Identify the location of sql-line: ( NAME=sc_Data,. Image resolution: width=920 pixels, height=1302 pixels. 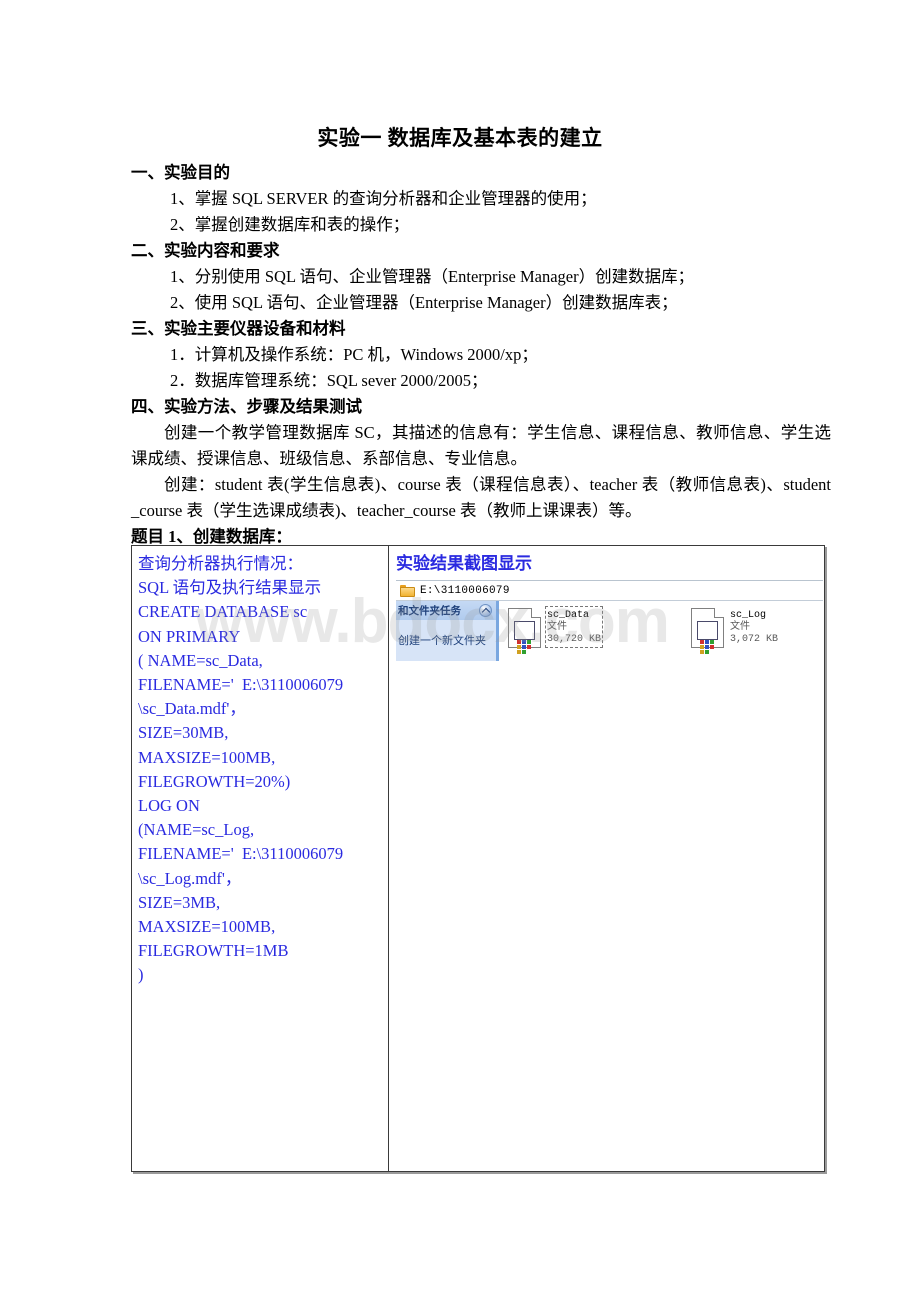
(200, 660).